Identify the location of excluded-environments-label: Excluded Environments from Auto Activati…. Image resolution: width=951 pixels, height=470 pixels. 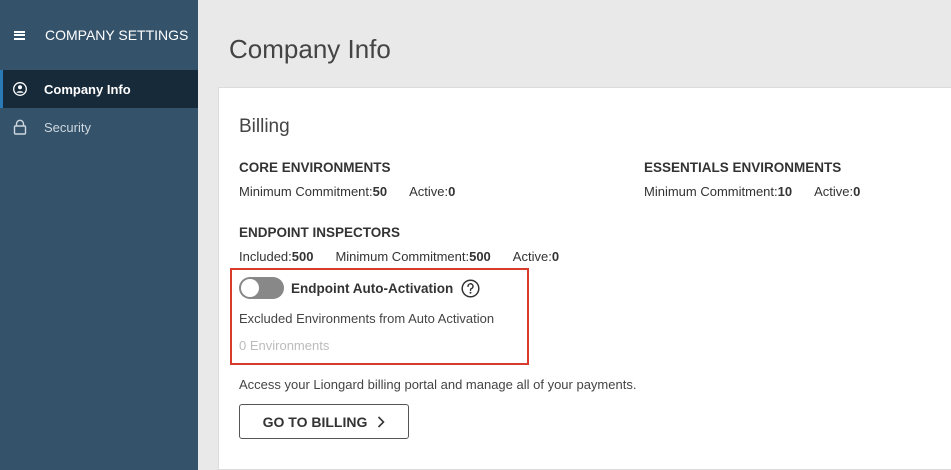
(367, 318).